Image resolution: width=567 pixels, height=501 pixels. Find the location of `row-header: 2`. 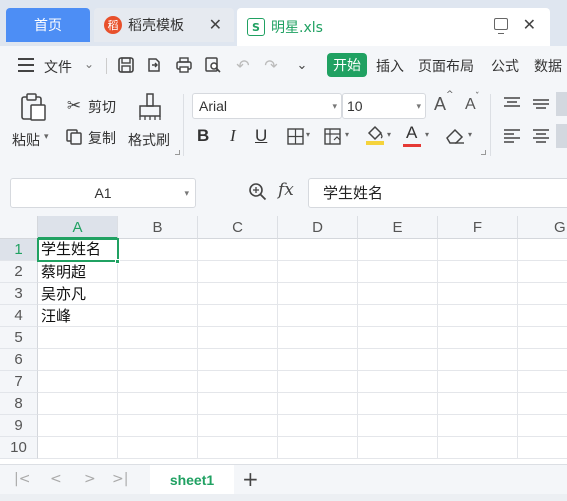

row-header: 2 is located at coordinates (19, 272).